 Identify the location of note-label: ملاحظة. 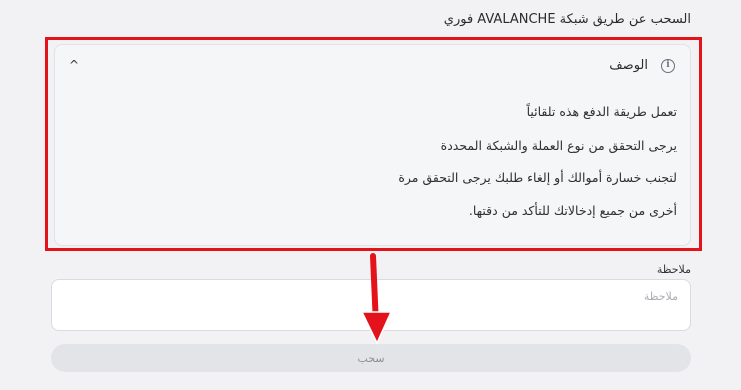
(673, 269).